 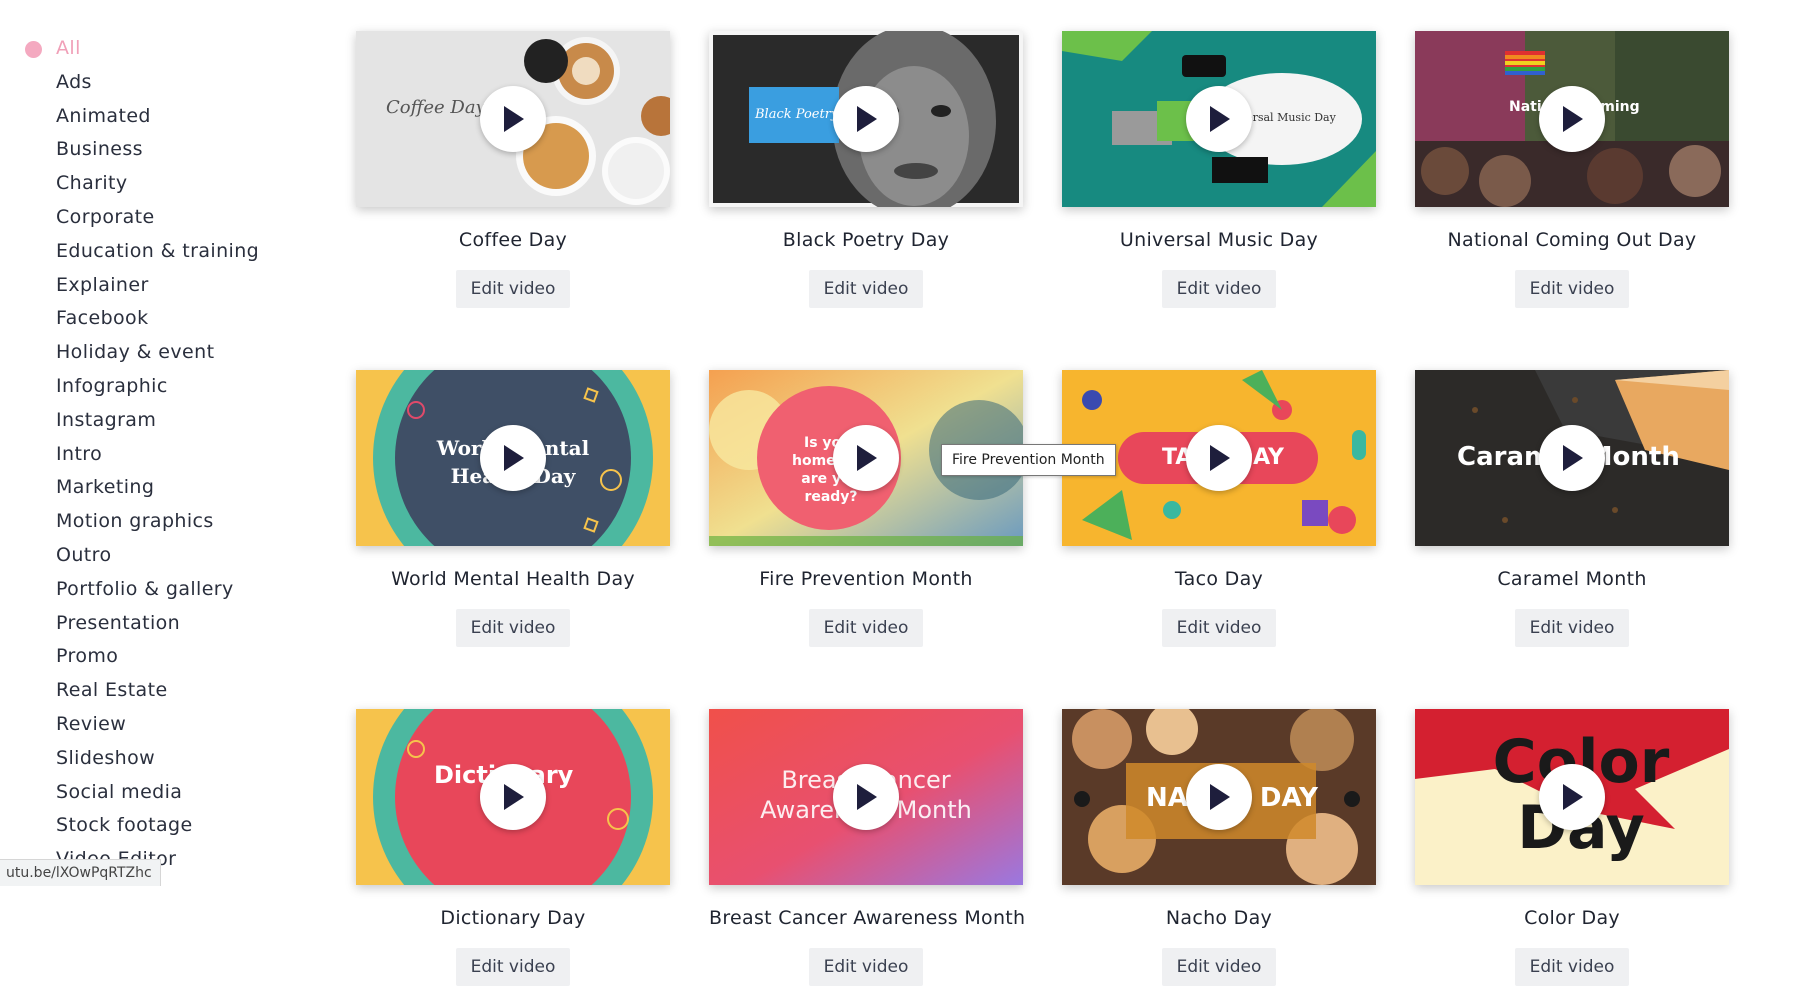 I want to click on sidebar-item-outro: Outro, so click(x=157, y=558).